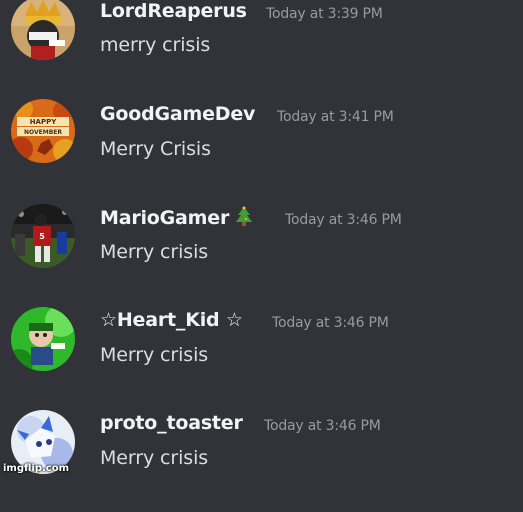 The image size is (523, 512). What do you see at coordinates (155, 149) in the screenshot?
I see `message-content: Merry Crisis` at bounding box center [155, 149].